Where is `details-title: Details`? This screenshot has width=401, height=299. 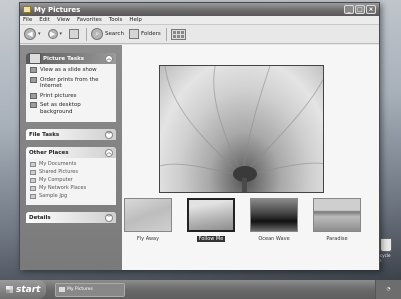 details-title: Details is located at coordinates (40, 217).